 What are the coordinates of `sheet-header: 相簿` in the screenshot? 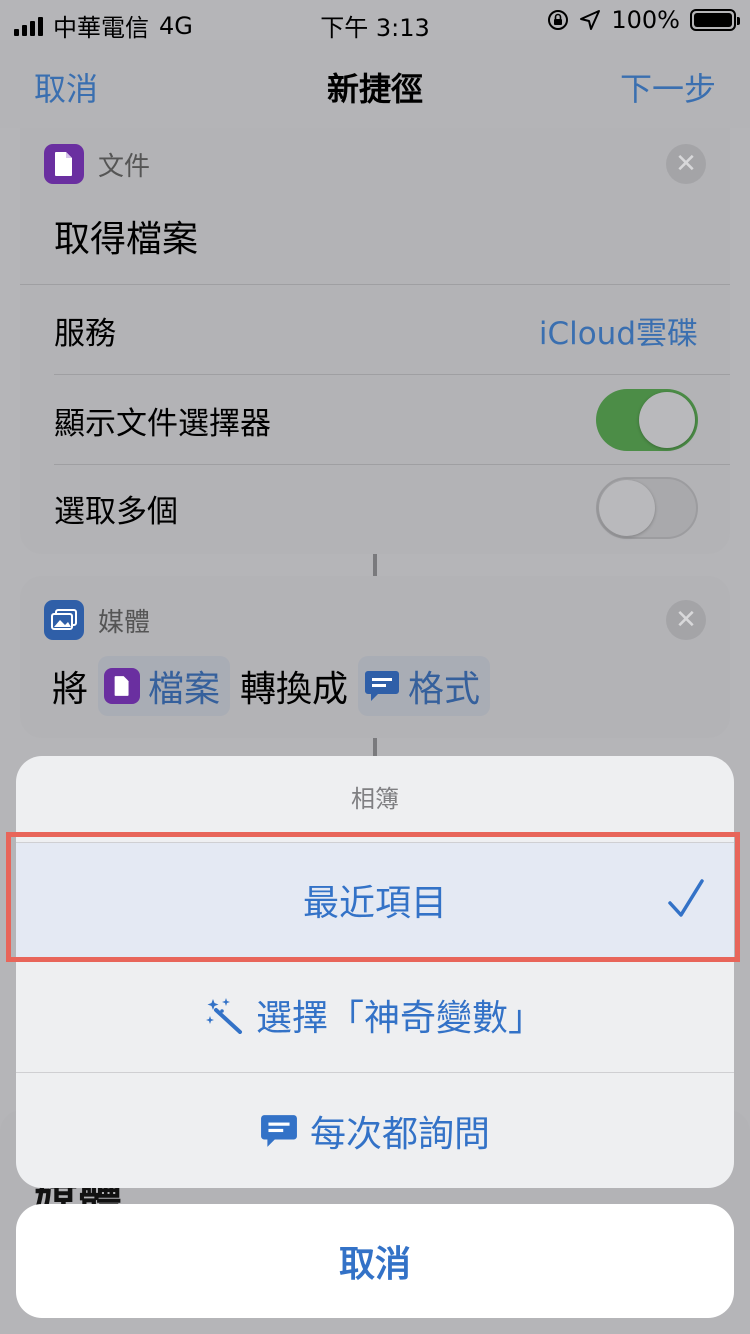 It's located at (375, 799).